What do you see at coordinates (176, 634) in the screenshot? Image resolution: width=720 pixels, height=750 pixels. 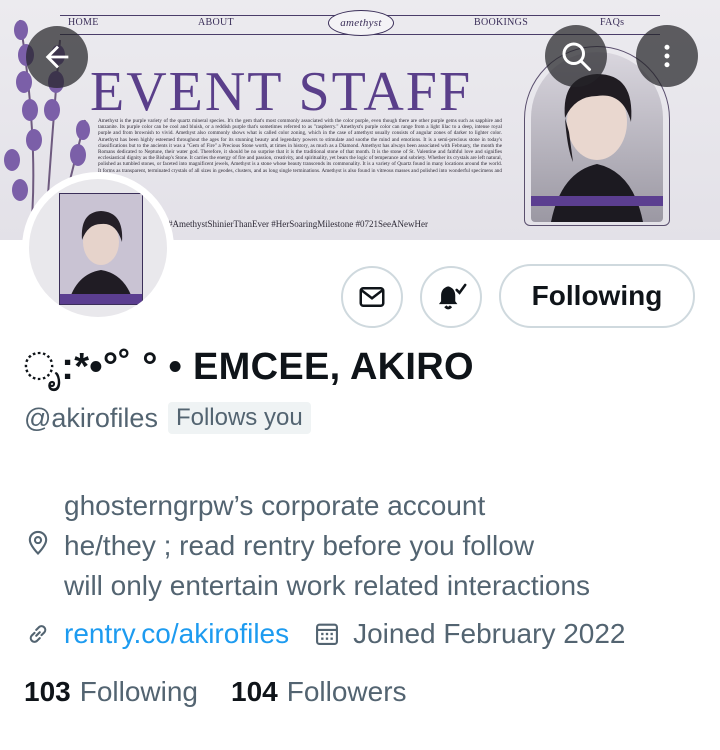 I see `profile-link: rentry.co/akirofiles` at bounding box center [176, 634].